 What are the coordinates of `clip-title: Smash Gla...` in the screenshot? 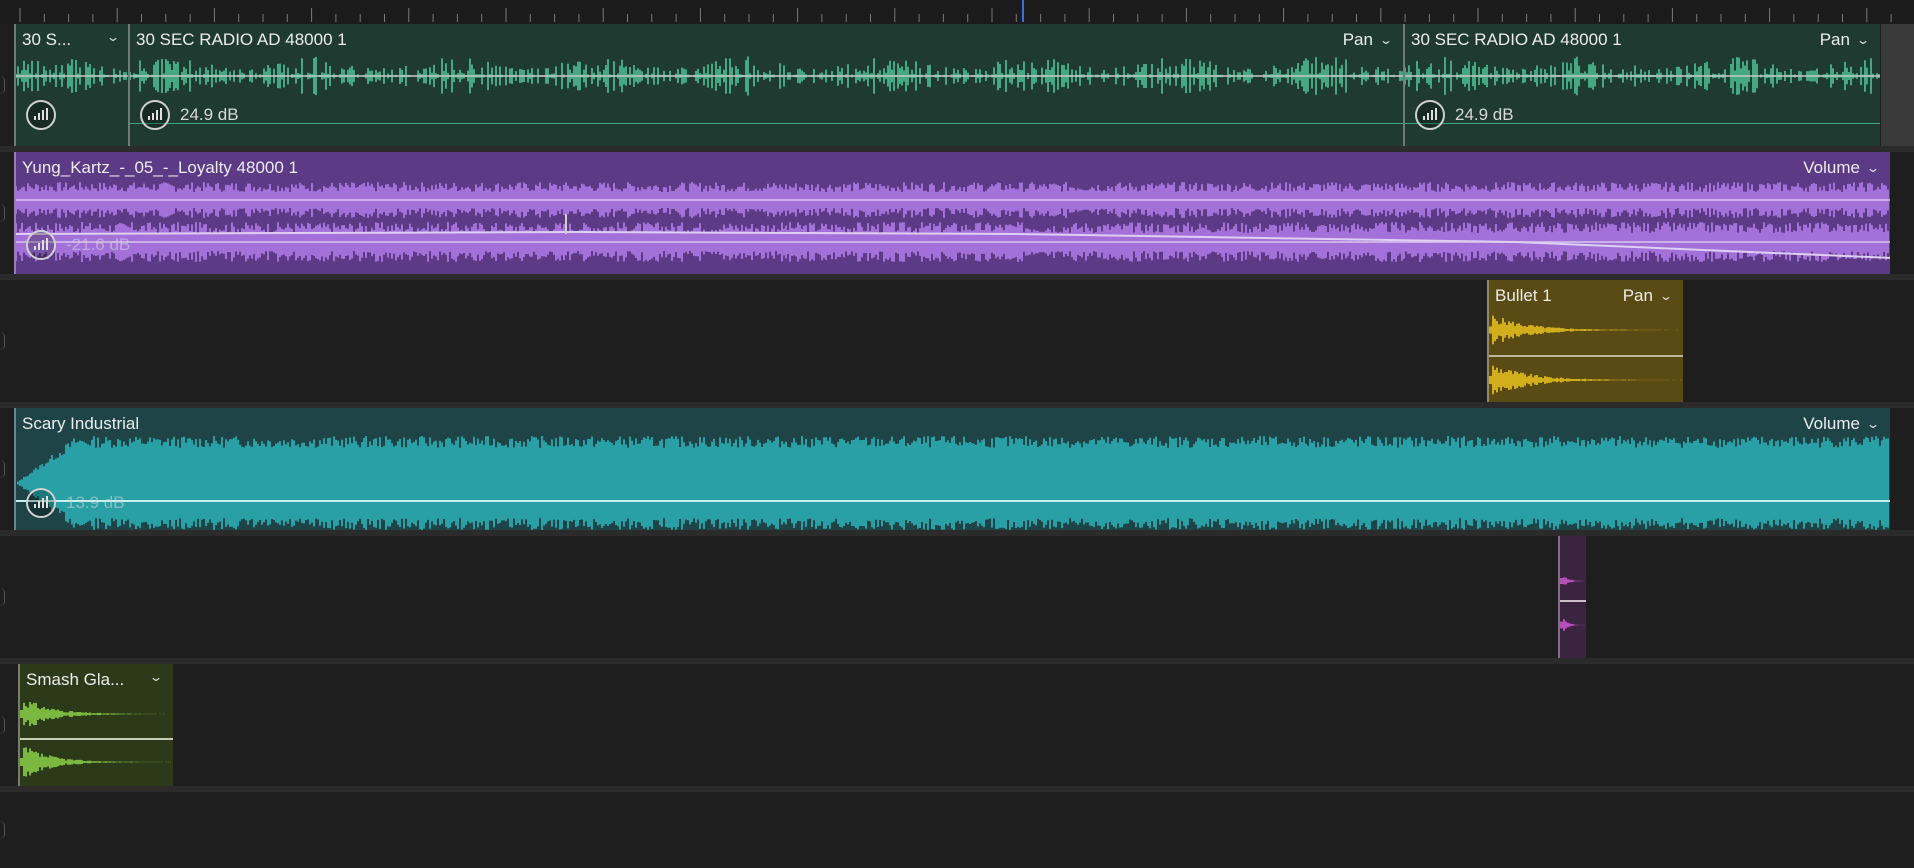 It's located at (75, 679).